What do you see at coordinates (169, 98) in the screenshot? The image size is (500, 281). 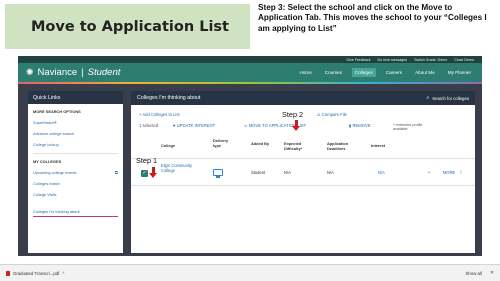 I see `panel-title: Colleges I'm thinking about` at bounding box center [169, 98].